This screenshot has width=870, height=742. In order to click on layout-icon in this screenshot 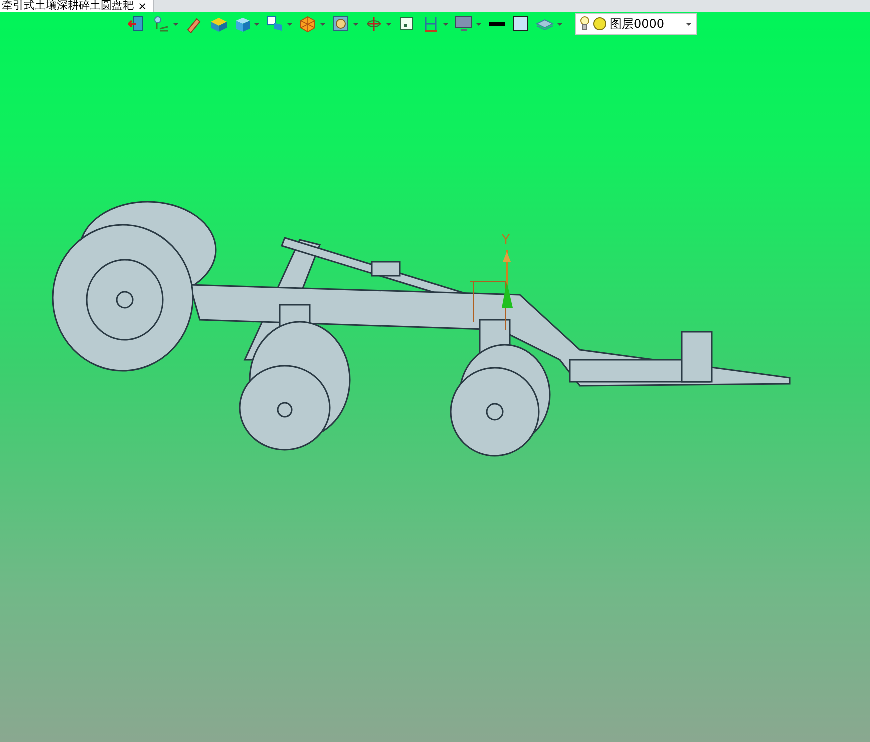, I will do `click(431, 24)`.